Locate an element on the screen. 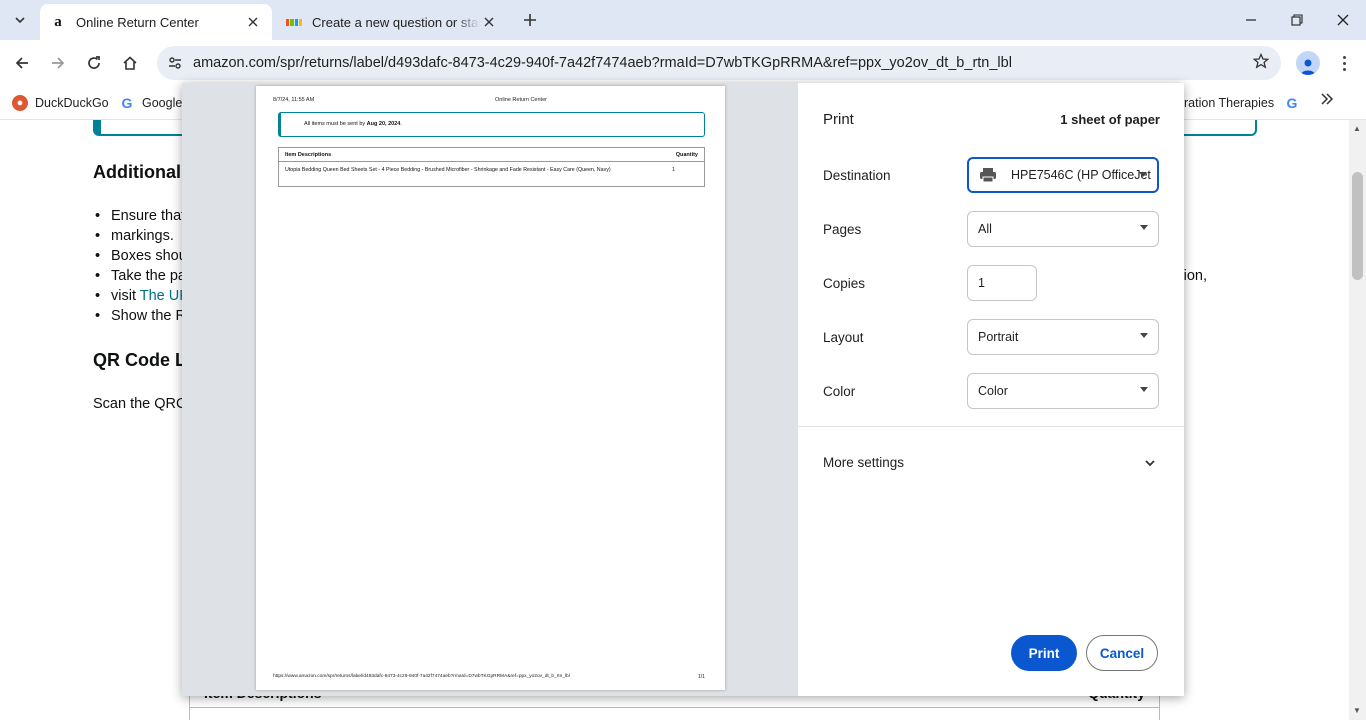  new-tab-button is located at coordinates (530, 20).